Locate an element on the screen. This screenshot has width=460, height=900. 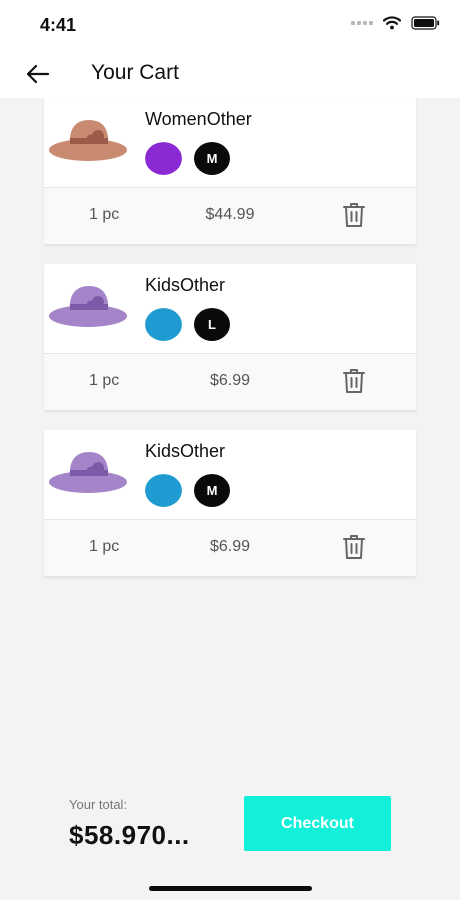
cart-item: WomenOther M 1 pc $44.99 is located at coordinates (230, 171).